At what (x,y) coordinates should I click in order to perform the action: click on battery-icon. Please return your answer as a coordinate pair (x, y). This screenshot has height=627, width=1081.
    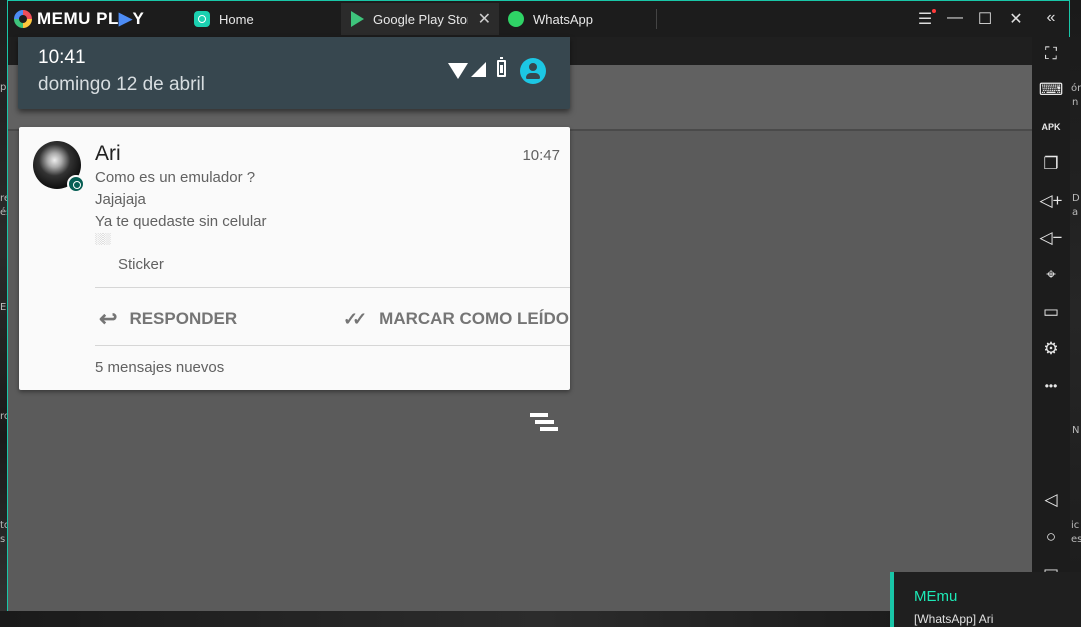
    Looking at the image, I should click on (501, 67).